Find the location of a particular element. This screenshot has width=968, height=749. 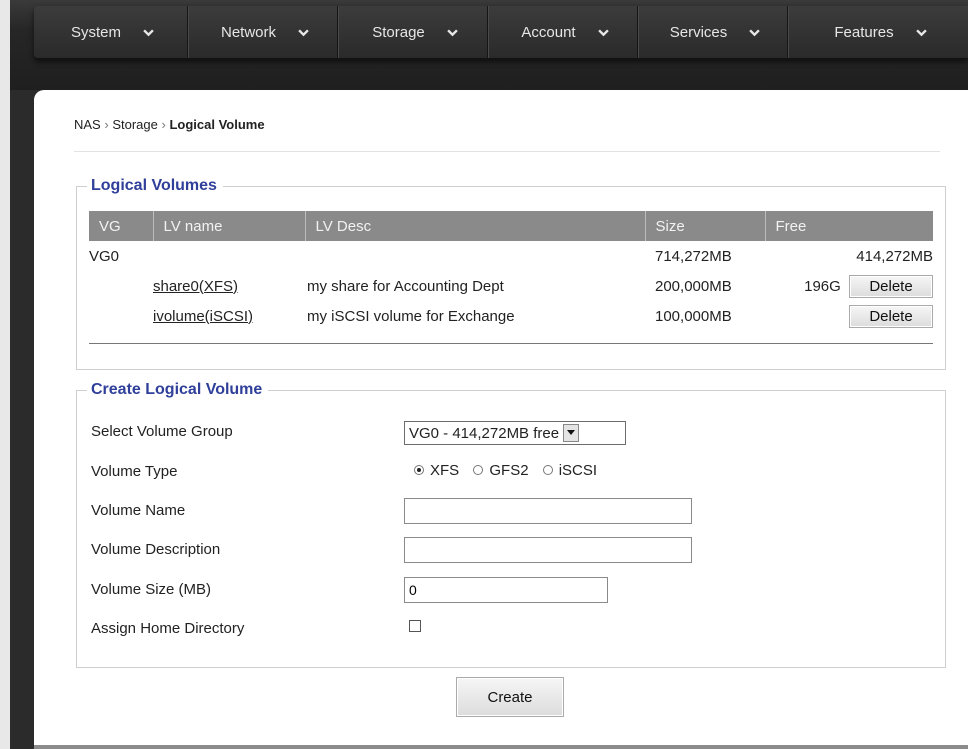

menu-label: Storage is located at coordinates (398, 32).